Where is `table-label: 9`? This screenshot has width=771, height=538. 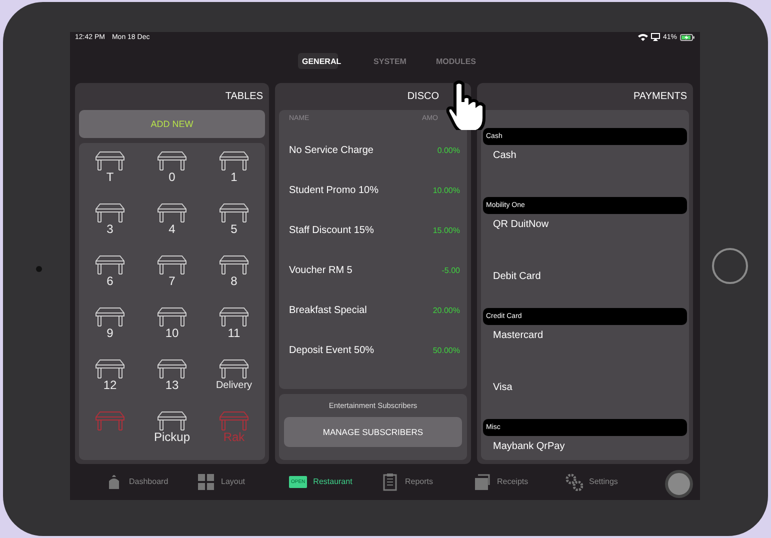
table-label: 9 is located at coordinates (110, 333).